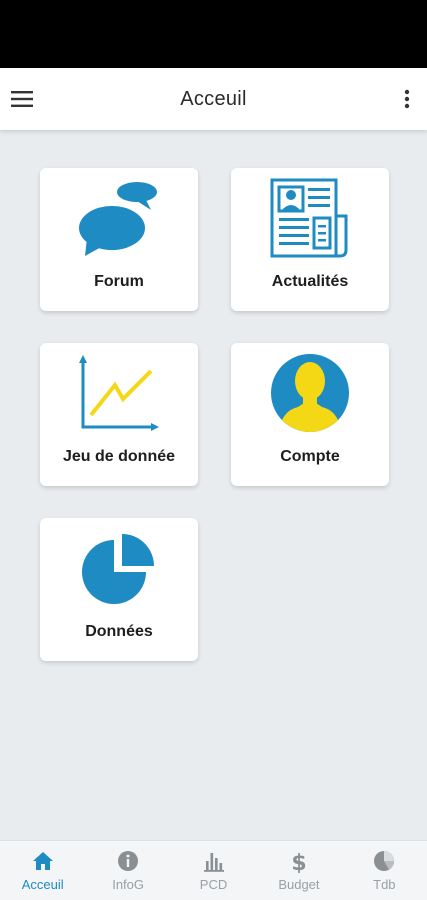 This screenshot has width=427, height=900. I want to click on bottom-navigation: Acceuil InfoG PCD $ Budget Tdb, so click(213, 870).